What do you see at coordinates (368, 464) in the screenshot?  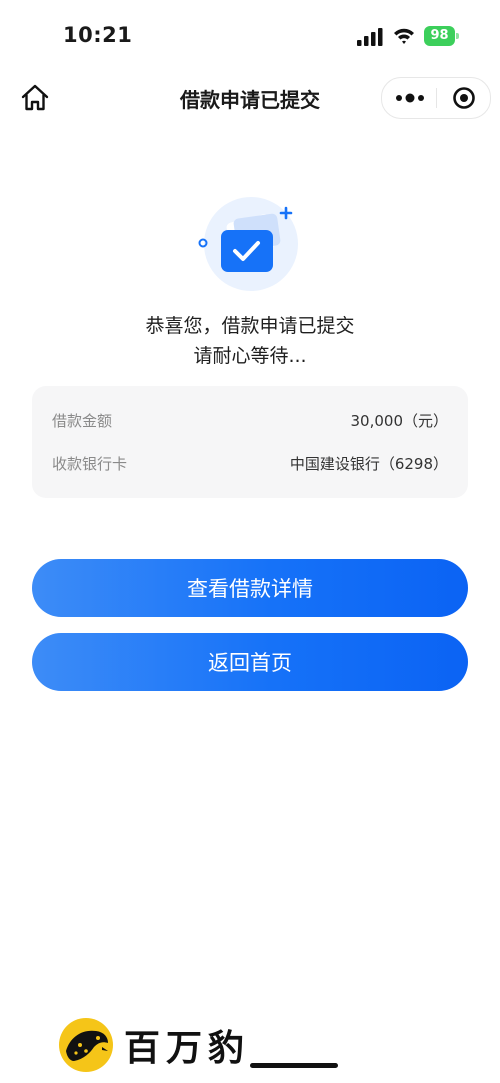 I see `bank-card-value: 中国建设银行（6298）` at bounding box center [368, 464].